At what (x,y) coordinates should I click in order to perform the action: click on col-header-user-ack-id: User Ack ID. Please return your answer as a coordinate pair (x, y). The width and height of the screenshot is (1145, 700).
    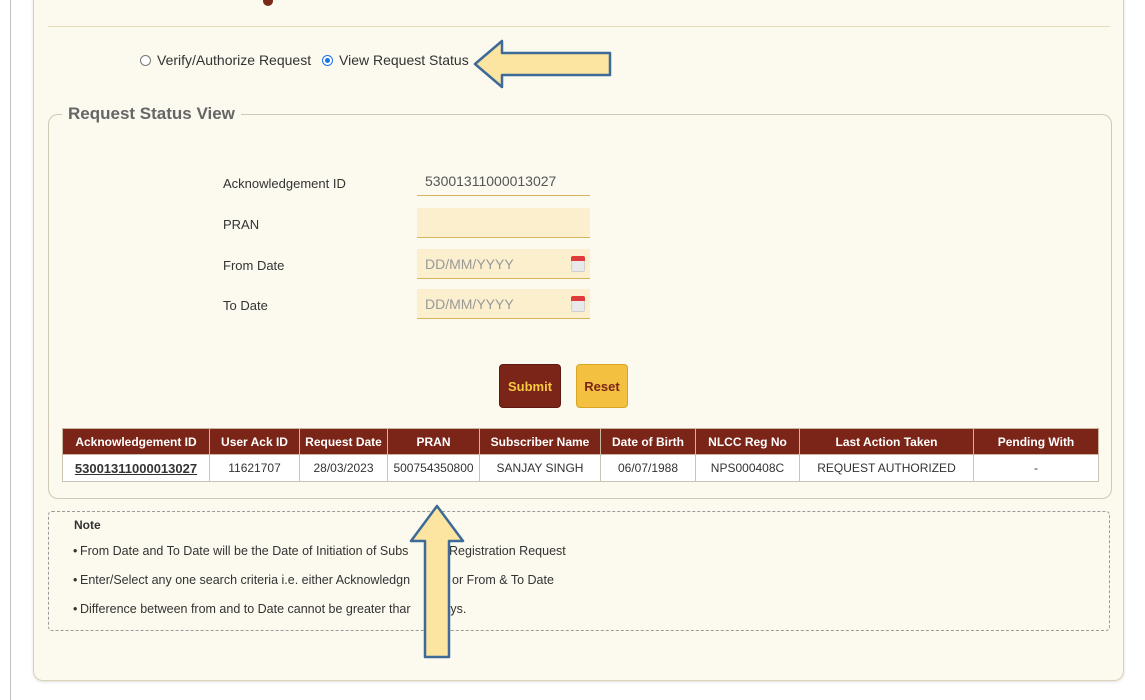
    Looking at the image, I should click on (254, 441).